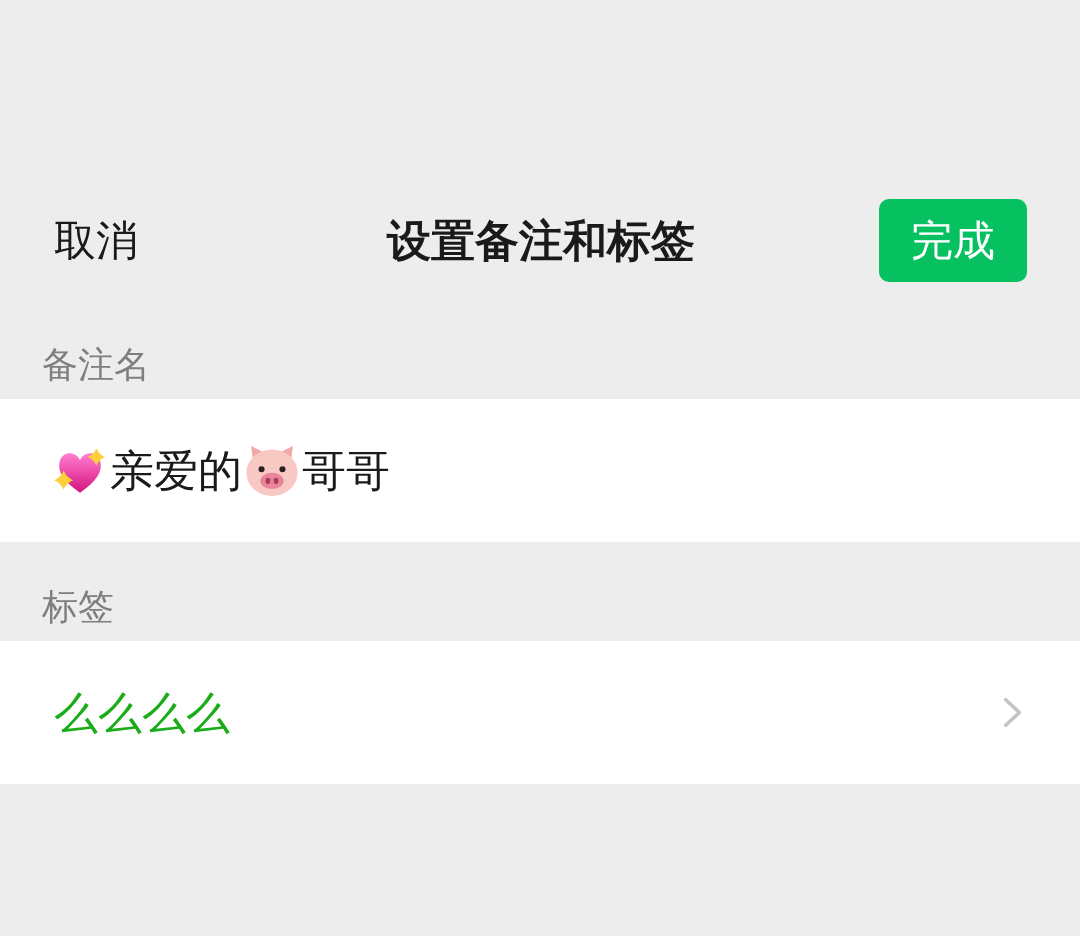  What do you see at coordinates (96, 365) in the screenshot?
I see `section-label: 备注名` at bounding box center [96, 365].